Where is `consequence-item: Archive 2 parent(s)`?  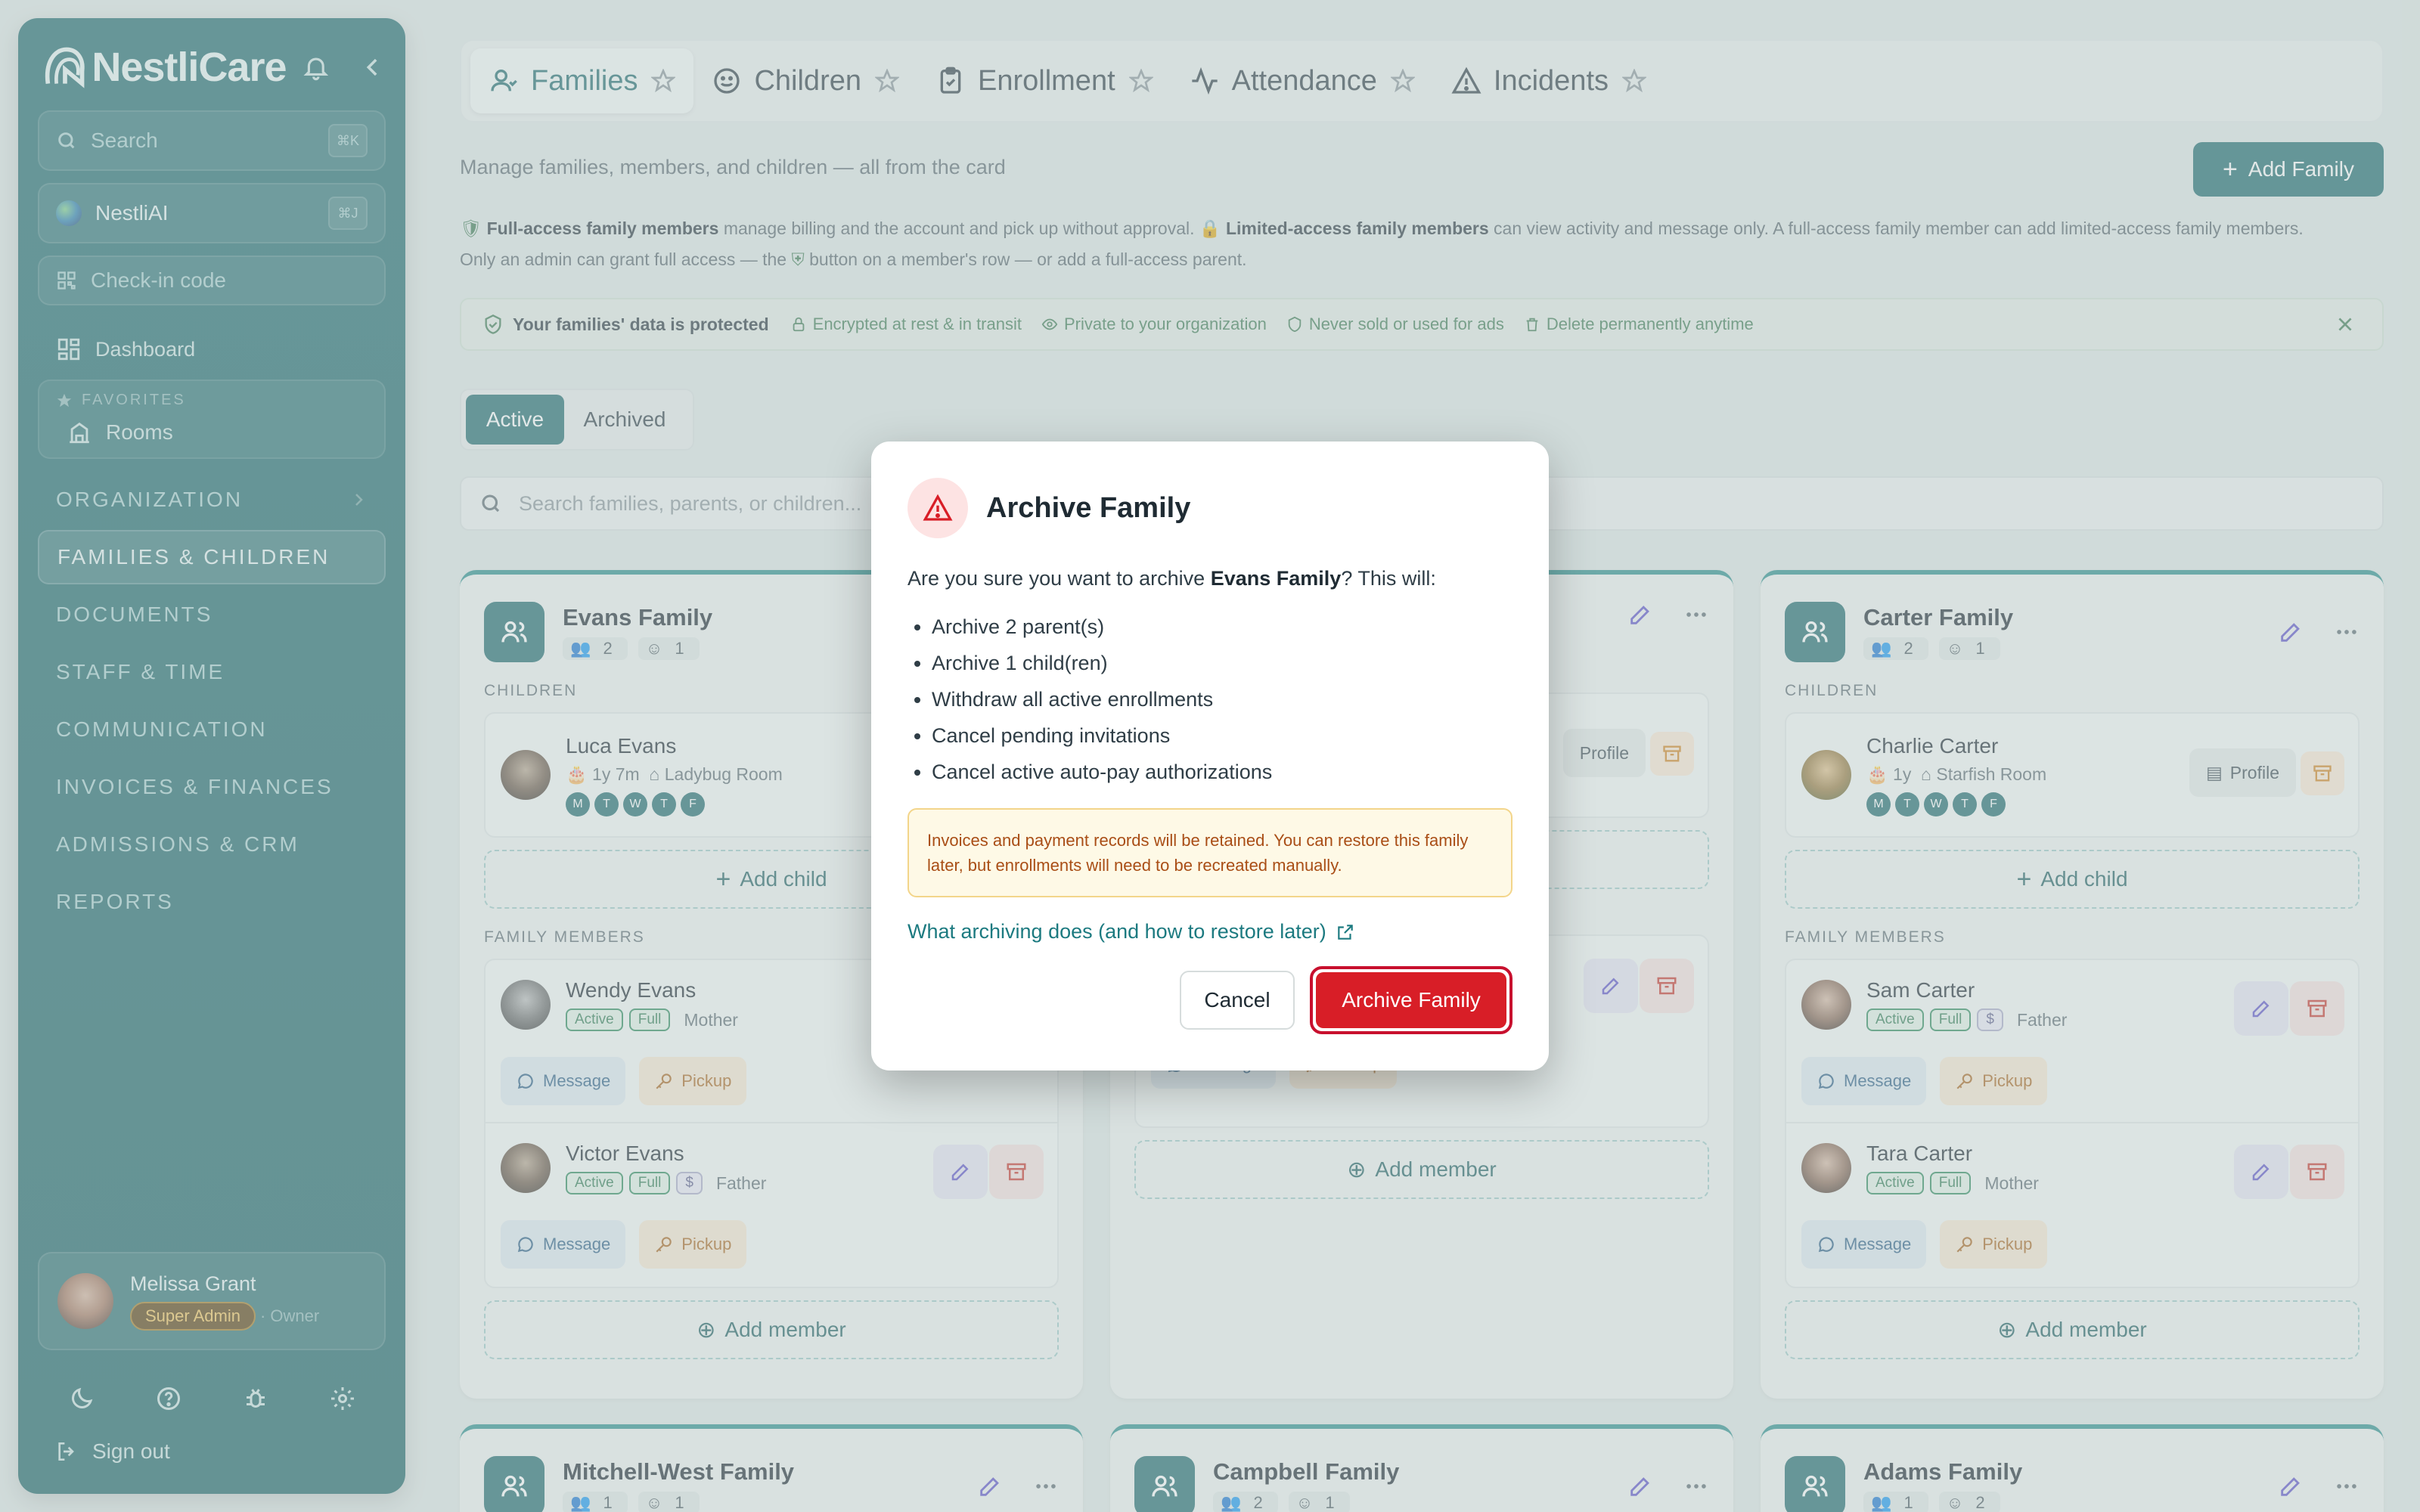
consequence-item: Archive 2 parent(s) is located at coordinates (1222, 627).